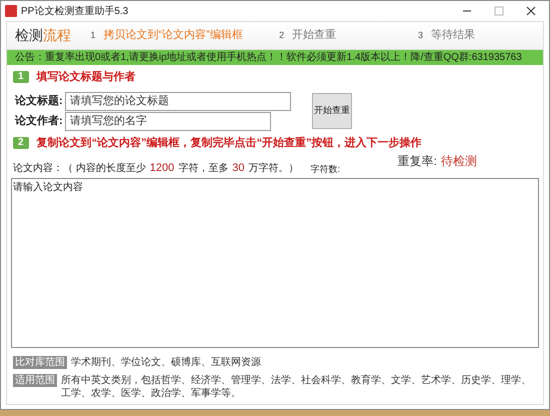  What do you see at coordinates (229, 143) in the screenshot?
I see `section-title: 复制论文到“论文内容”编辑框，复制完毕点击“开始查重”按钮，进入下一步操作` at bounding box center [229, 143].